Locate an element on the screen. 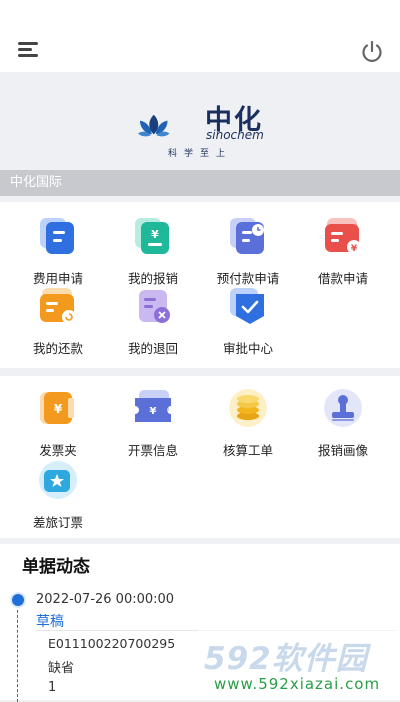 The image size is (400, 702). grid-item-my-returned: 我的退回 is located at coordinates (153, 321).